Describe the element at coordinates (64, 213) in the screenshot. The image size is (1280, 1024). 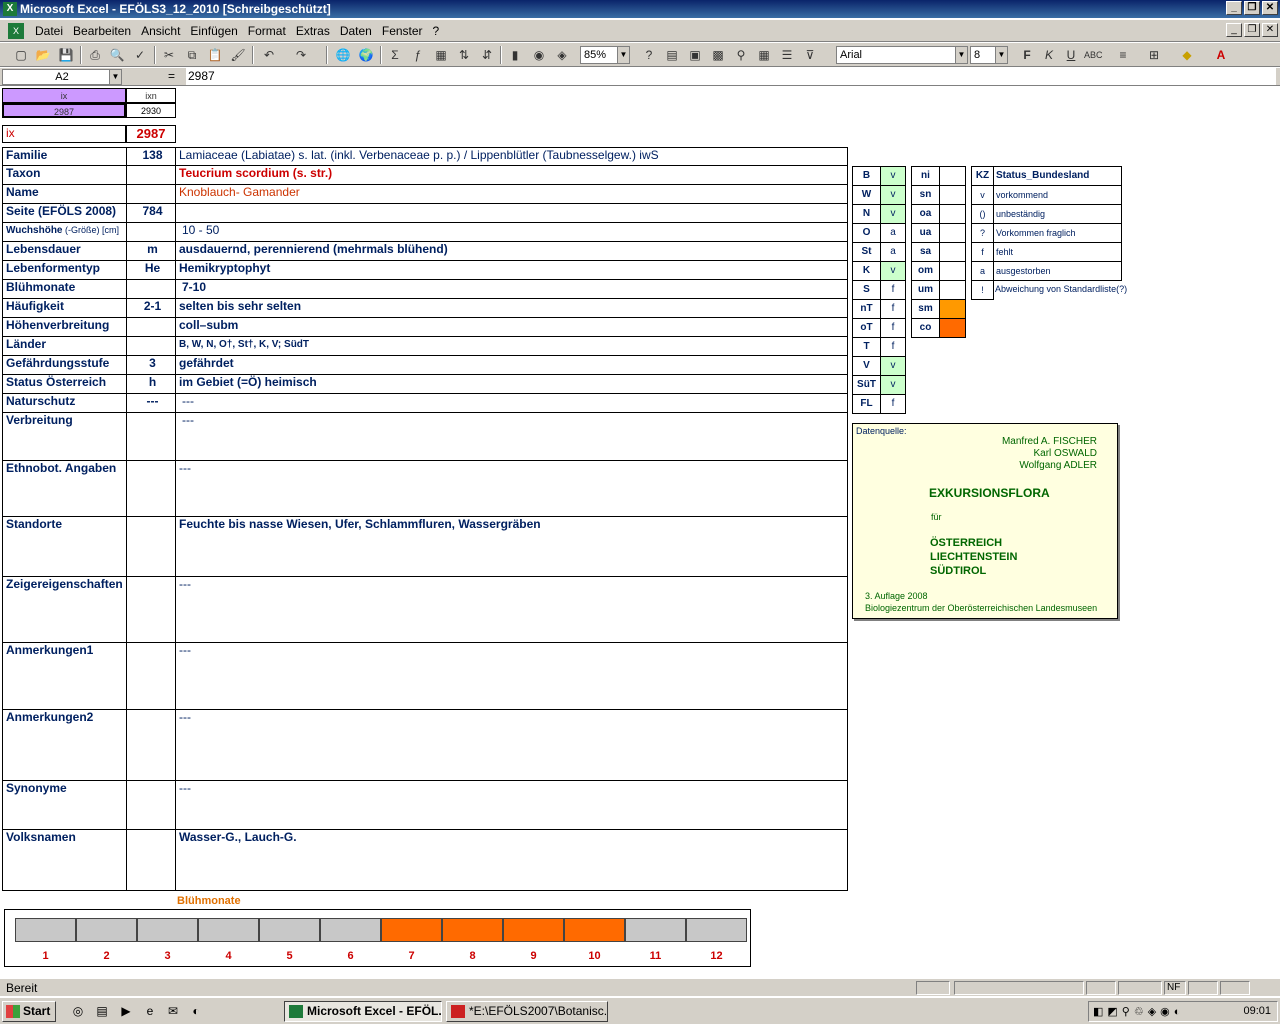
I see `row-label: Seite (EFÖLS 2008)` at that location.